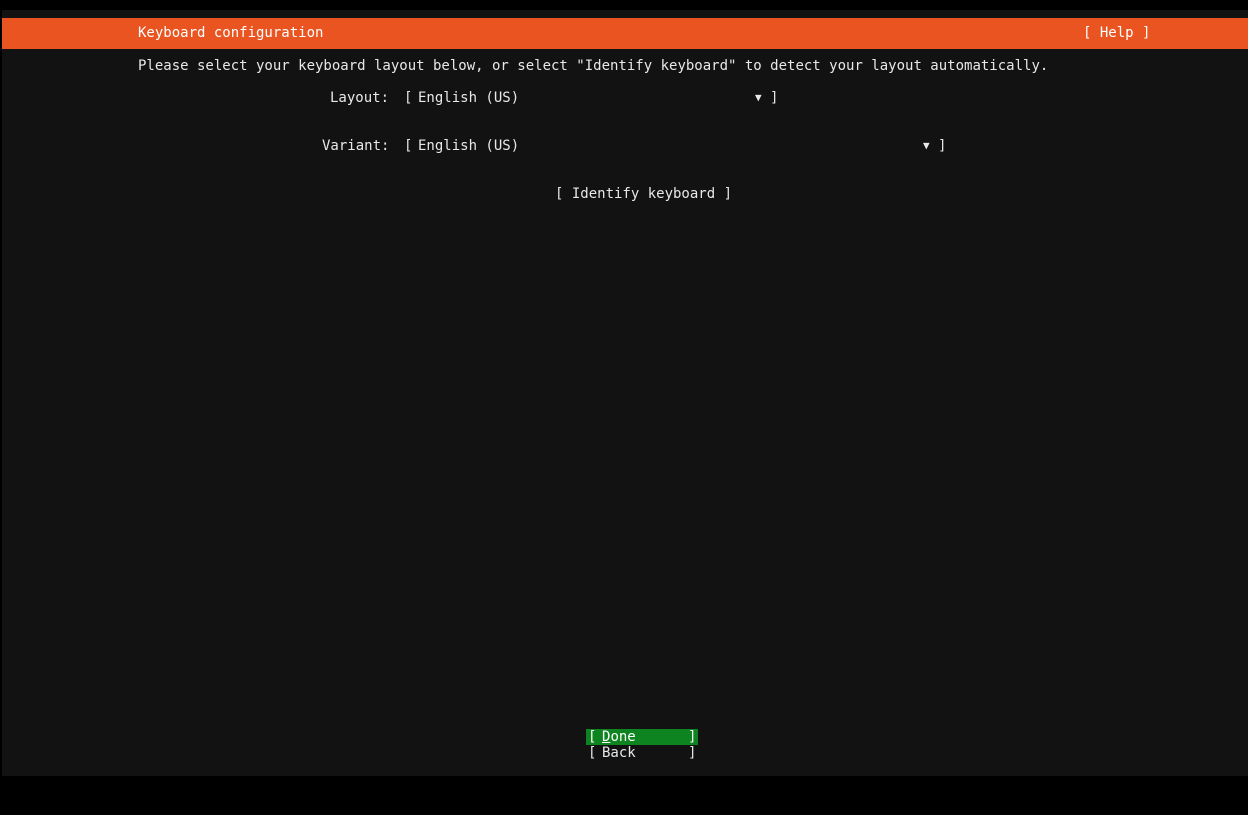 The width and height of the screenshot is (1248, 815). I want to click on variant-label: Variant:, so click(356, 146).